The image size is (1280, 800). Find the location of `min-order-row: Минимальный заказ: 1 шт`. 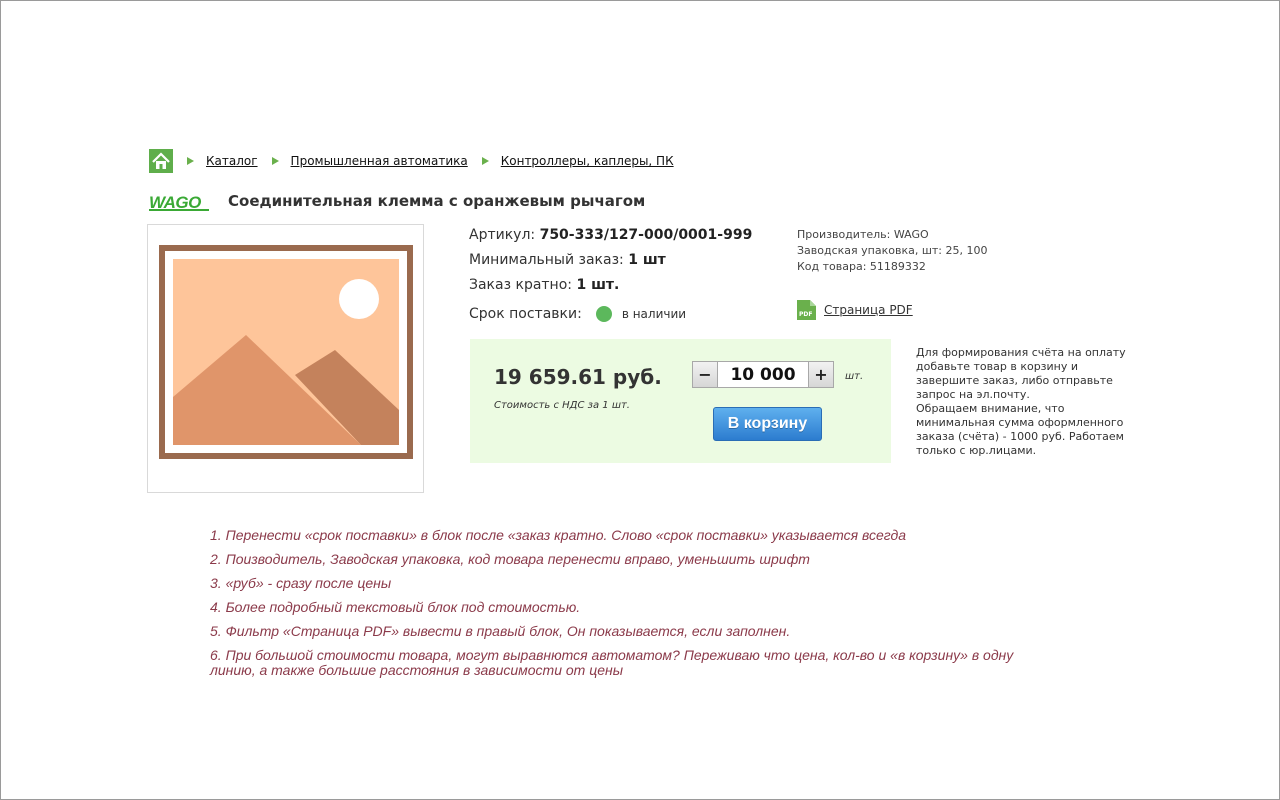

min-order-row: Минимальный заказ: 1 шт is located at coordinates (610, 263).